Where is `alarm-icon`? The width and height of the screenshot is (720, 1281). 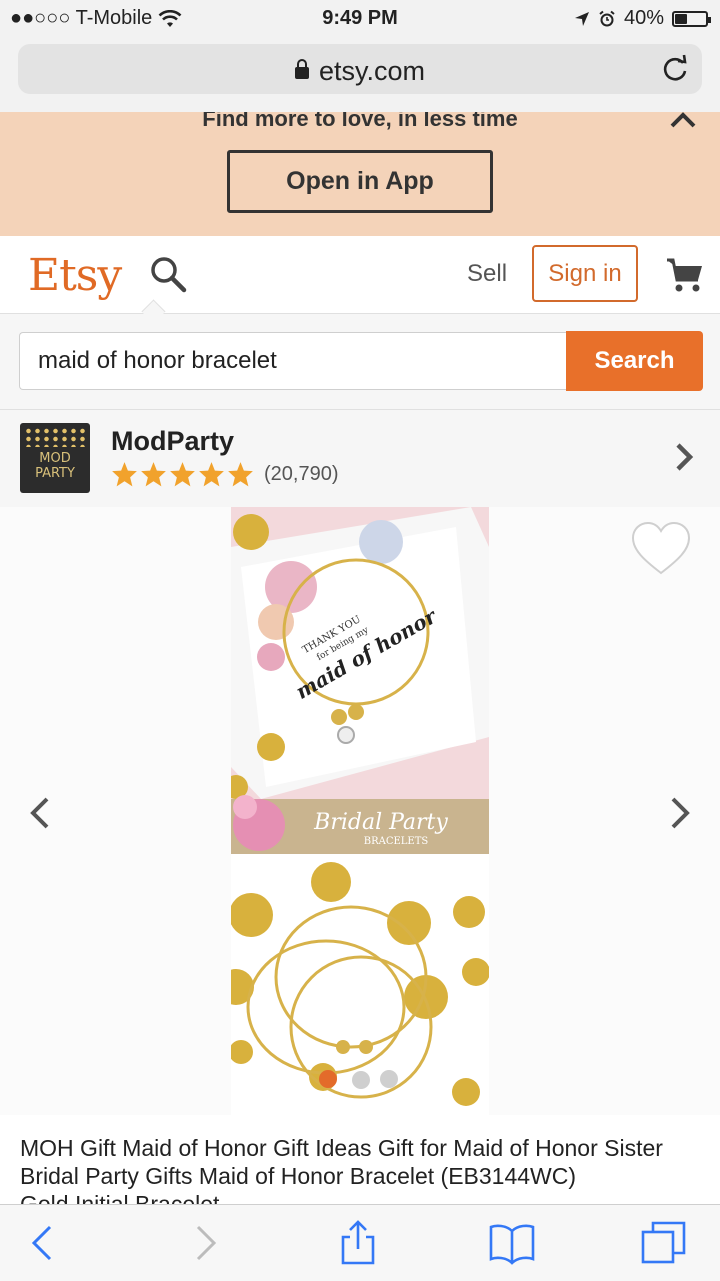 alarm-icon is located at coordinates (607, 18).